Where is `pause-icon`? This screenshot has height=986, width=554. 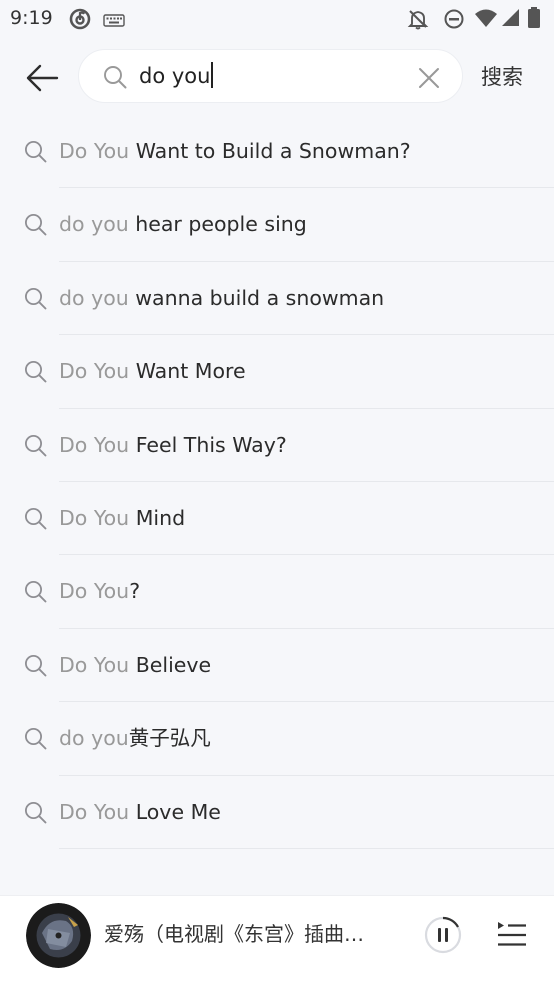 pause-icon is located at coordinates (443, 935).